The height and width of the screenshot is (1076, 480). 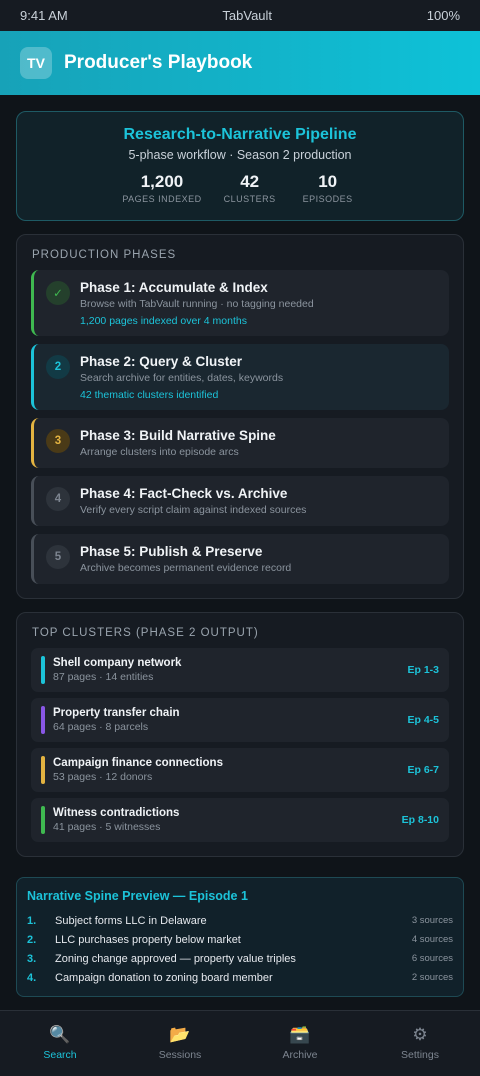 What do you see at coordinates (327, 199) in the screenshot?
I see `stat-label: EPISODES` at bounding box center [327, 199].